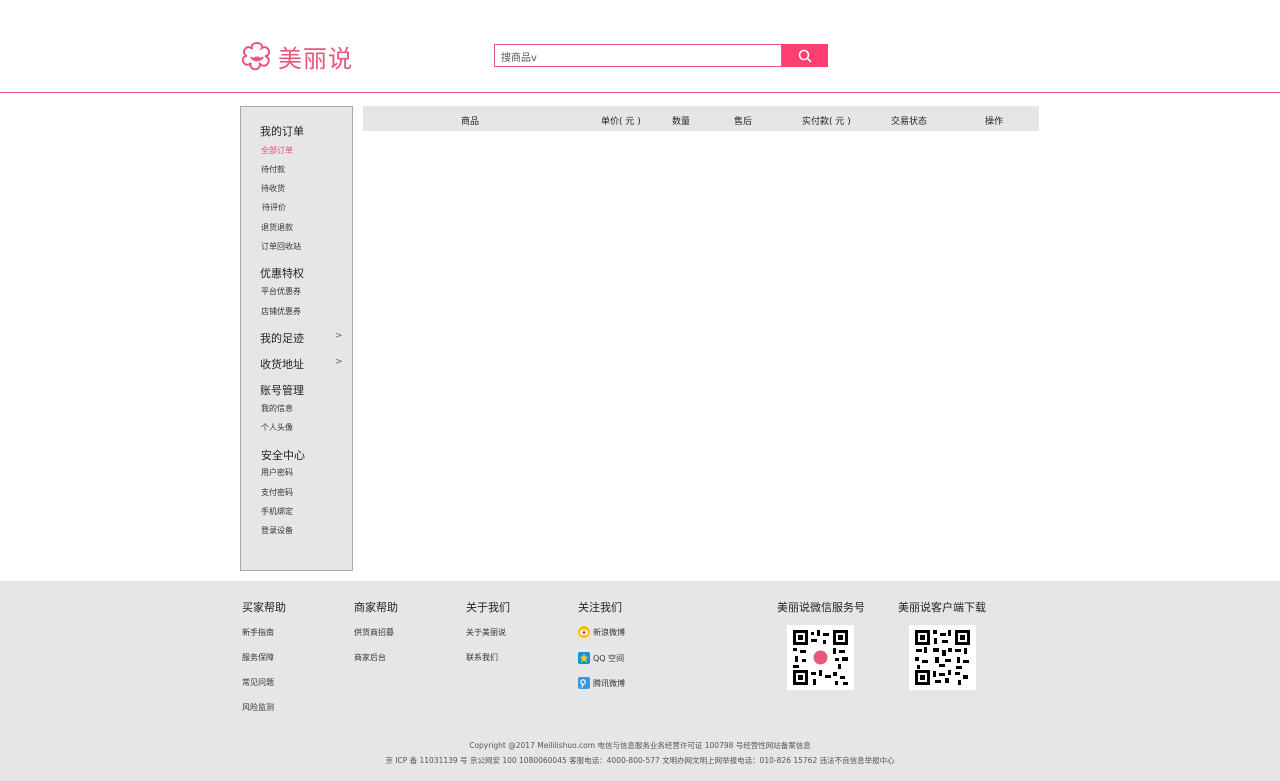 The width and height of the screenshot is (1280, 781). Describe the element at coordinates (282, 364) in the screenshot. I see `sidebar-title-address: 收货地址` at that location.